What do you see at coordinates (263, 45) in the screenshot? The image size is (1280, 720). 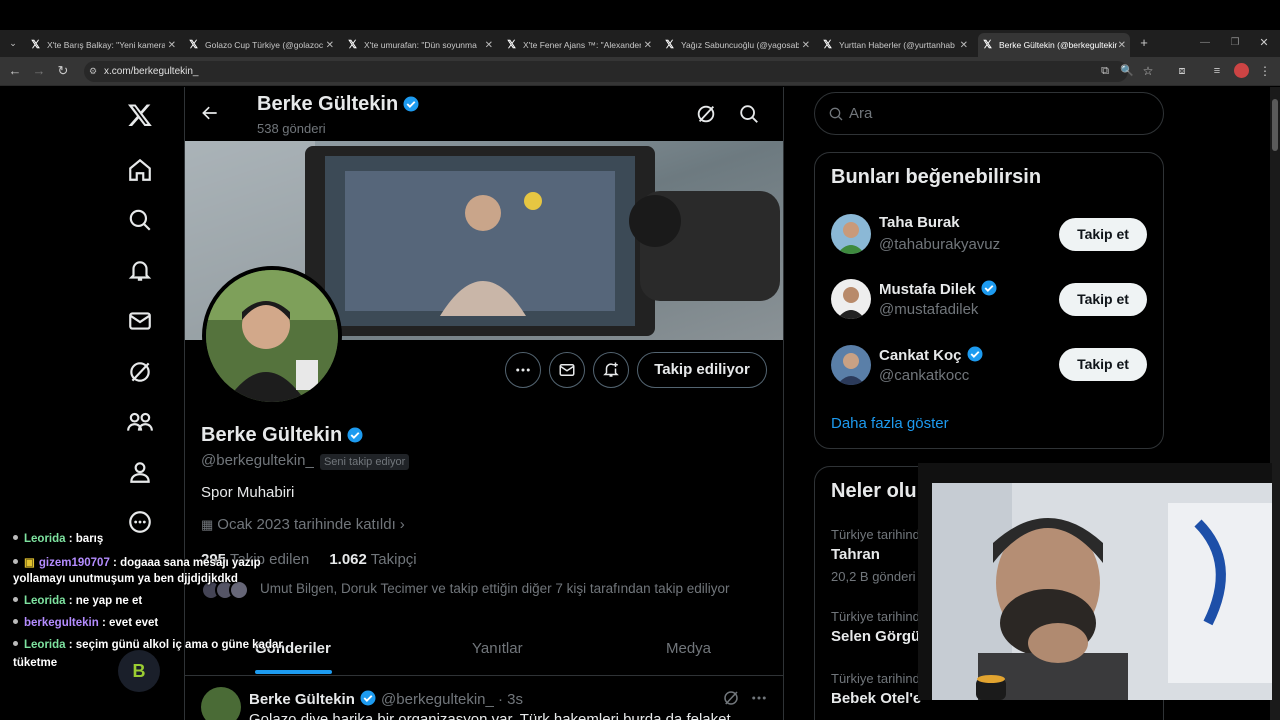 I see `browser-tab-2: 𝕏 Golazo Cup Türkiye (@golazoc ✕` at bounding box center [263, 45].